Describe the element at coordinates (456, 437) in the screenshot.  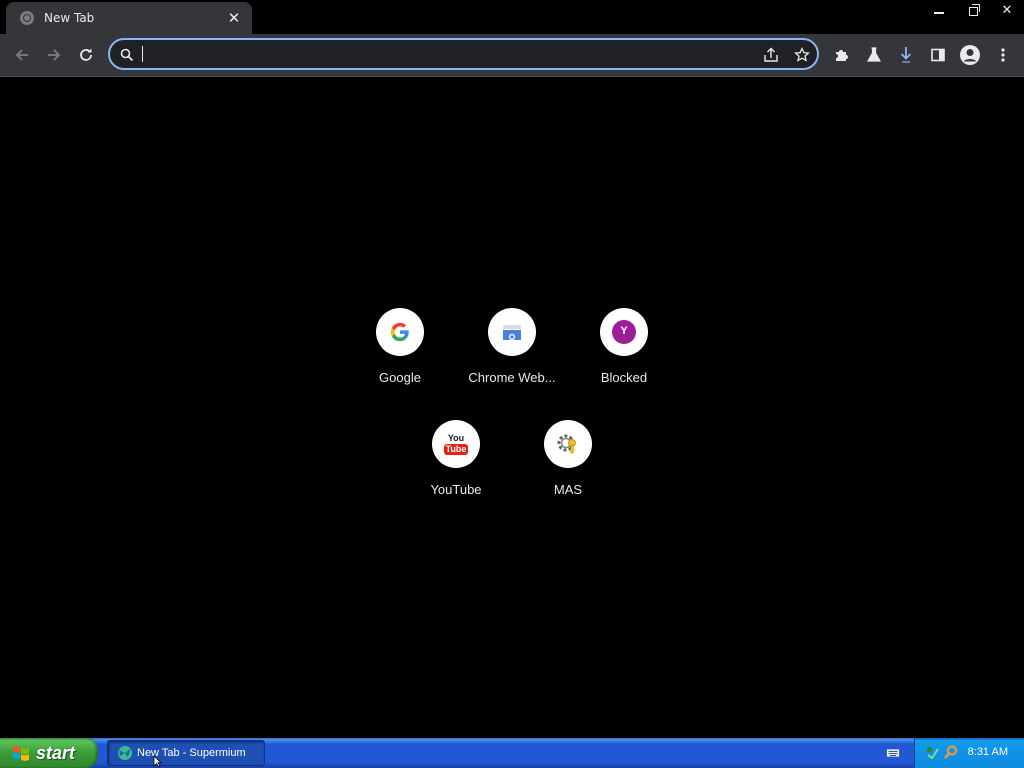
I see `youtube-logo-you: You` at that location.